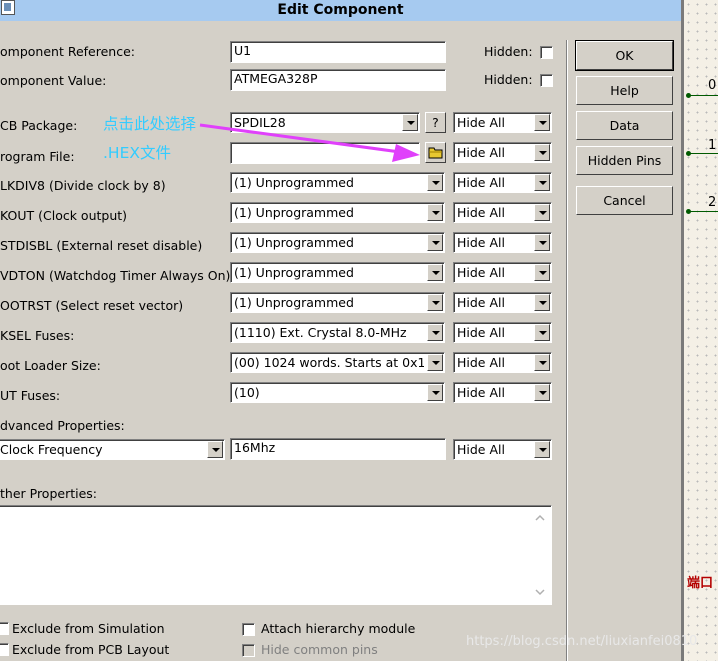 The width and height of the screenshot is (718, 661). Describe the element at coordinates (582, 641) in the screenshot. I see `watermark: https://blog.csdn.net/liuxianfei0810` at that location.